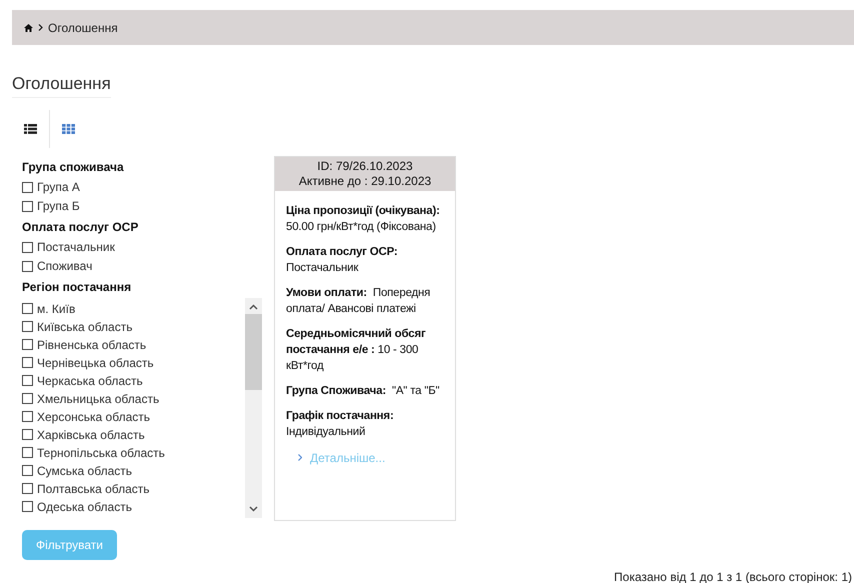 The height and width of the screenshot is (583, 854). What do you see at coordinates (84, 471) in the screenshot?
I see `checkbox-label: Сумська область` at bounding box center [84, 471].